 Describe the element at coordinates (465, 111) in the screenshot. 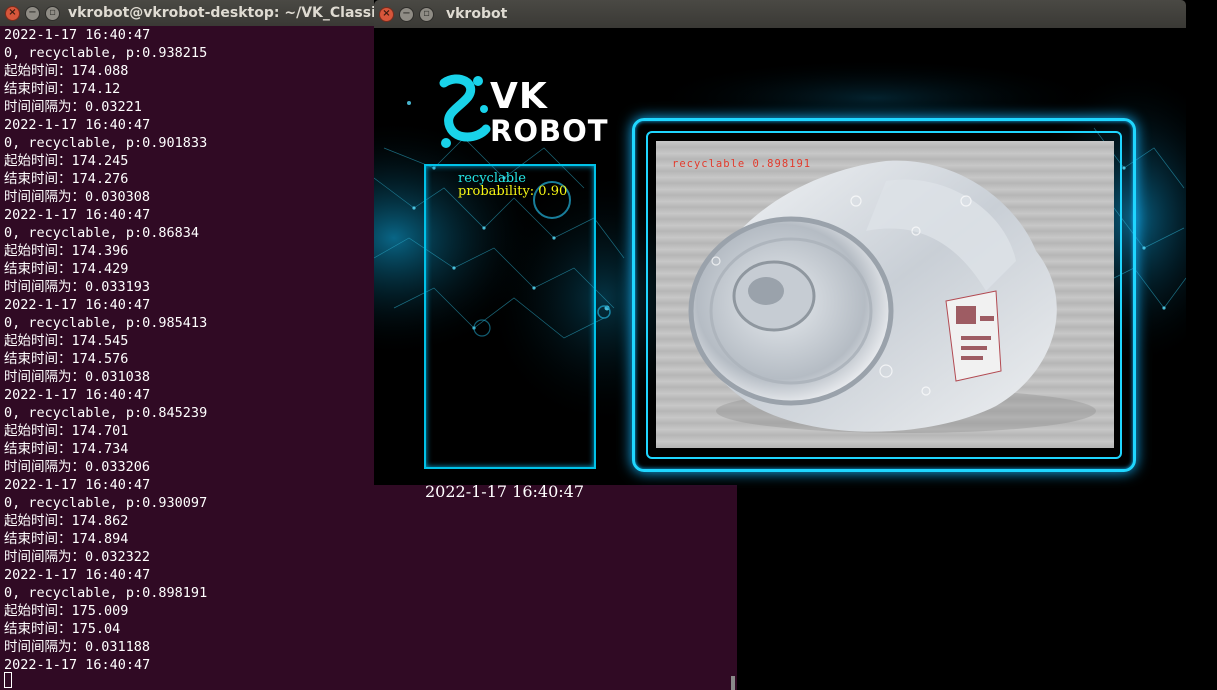

I see `vk-logo-icon` at that location.